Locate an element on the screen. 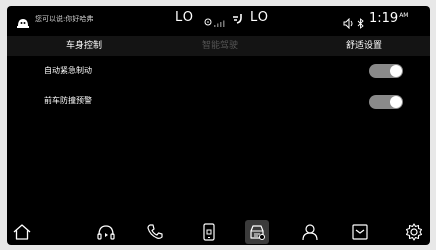 This screenshot has width=436, height=250. clock-ampm: AM is located at coordinates (404, 15).